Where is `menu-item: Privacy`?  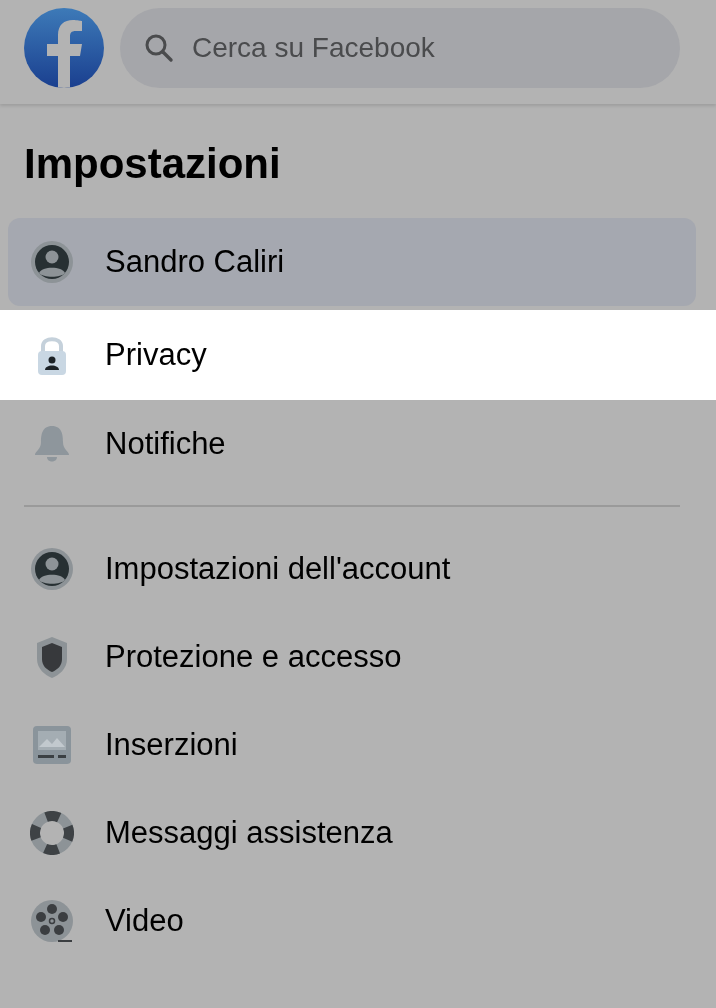
menu-item: Privacy is located at coordinates (358, 355).